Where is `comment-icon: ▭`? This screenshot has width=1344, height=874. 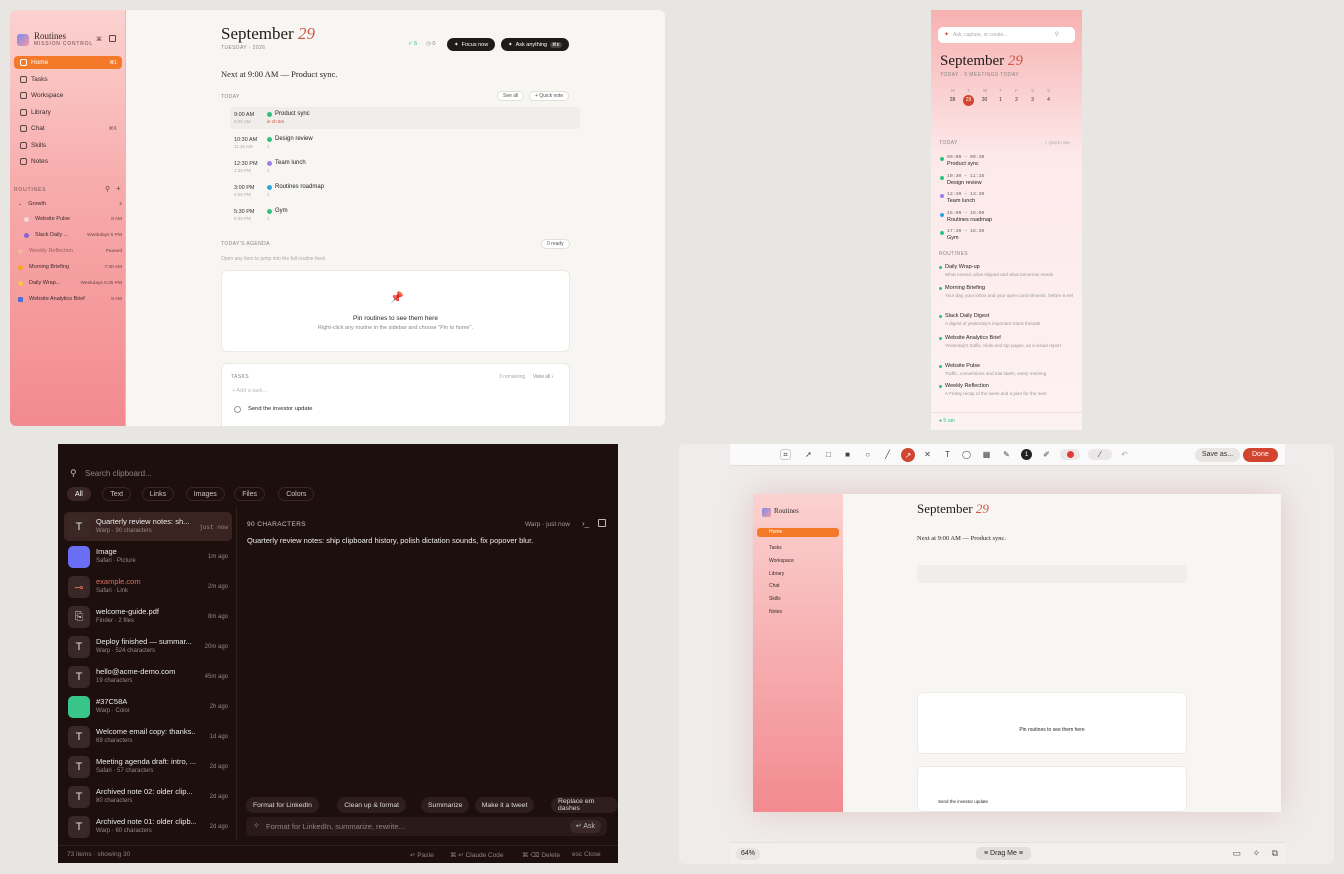
comment-icon: ▭ is located at coordinates (1236, 853).